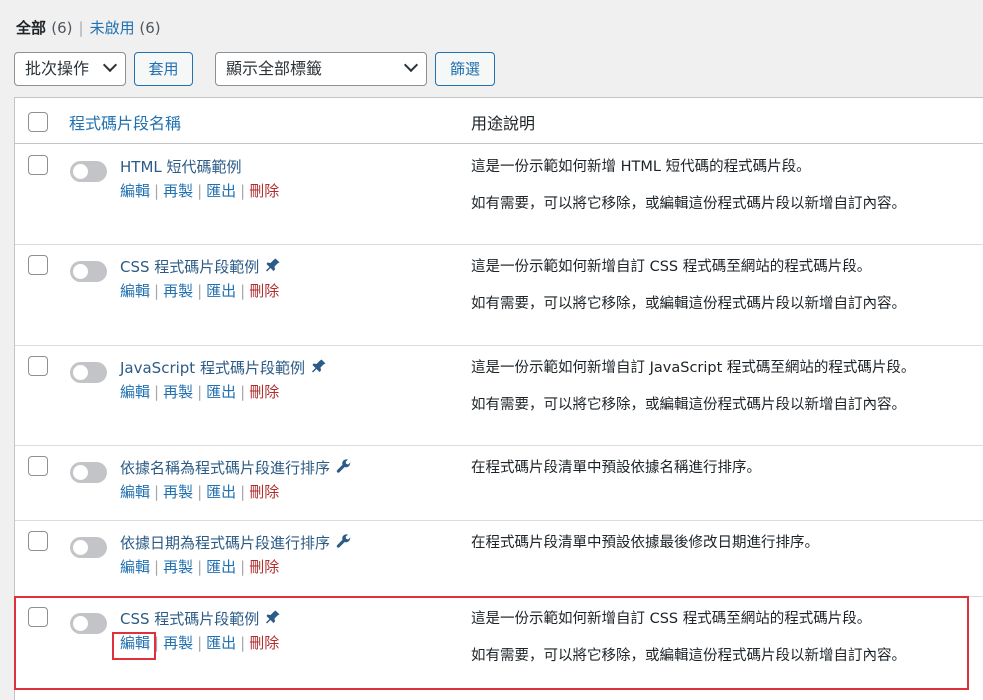 The width and height of the screenshot is (983, 700). Describe the element at coordinates (641, 167) in the screenshot. I see `description-line-1: 這是一份示範如何新增 HTML 短代碼的程式碼片段。` at that location.